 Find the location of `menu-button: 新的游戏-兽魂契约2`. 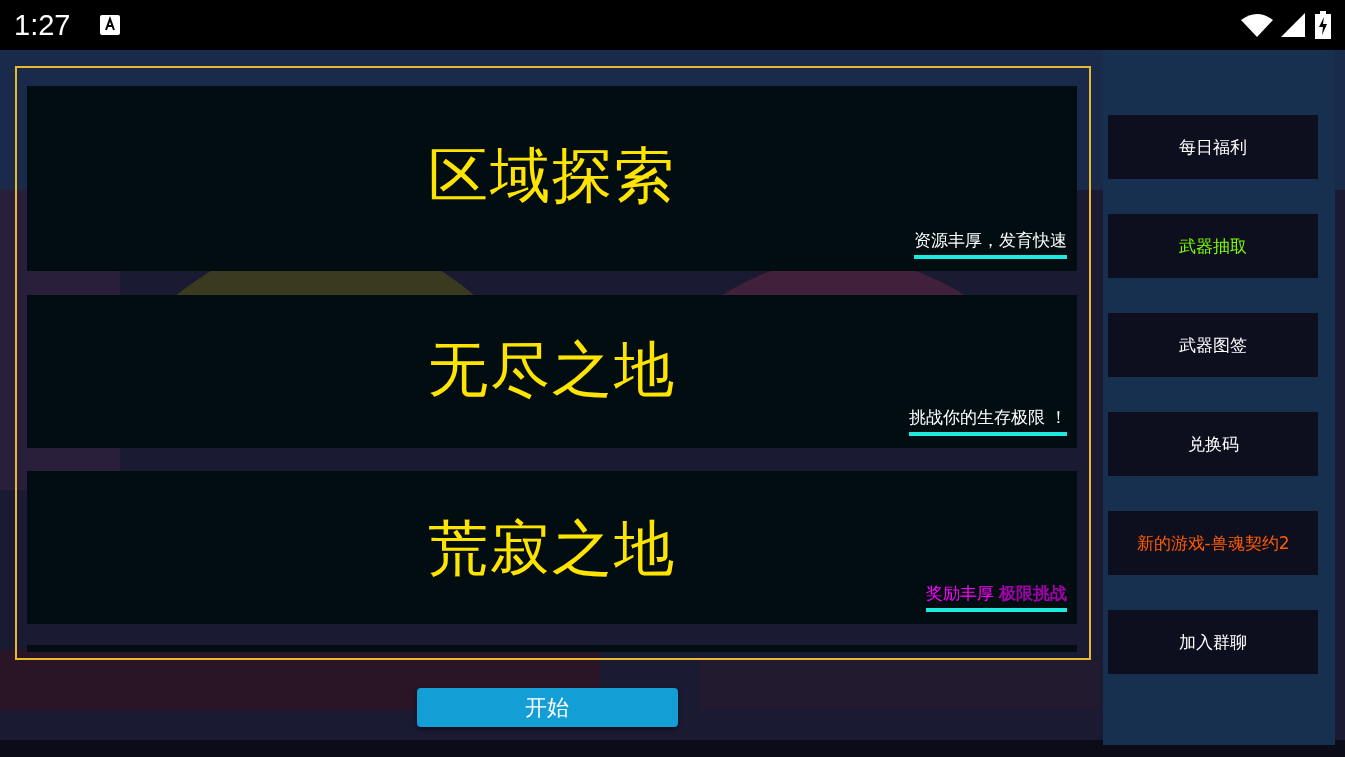

menu-button: 新的游戏-兽魂契约2 is located at coordinates (1213, 543).